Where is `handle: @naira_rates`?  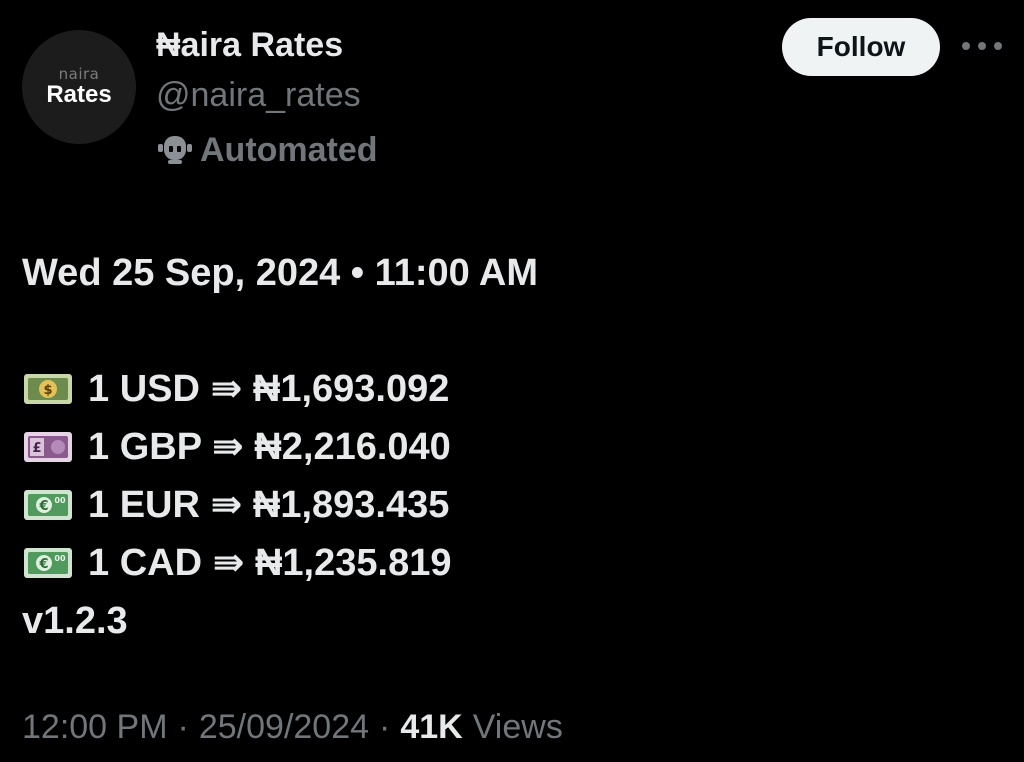 handle: @naira_rates is located at coordinates (258, 95).